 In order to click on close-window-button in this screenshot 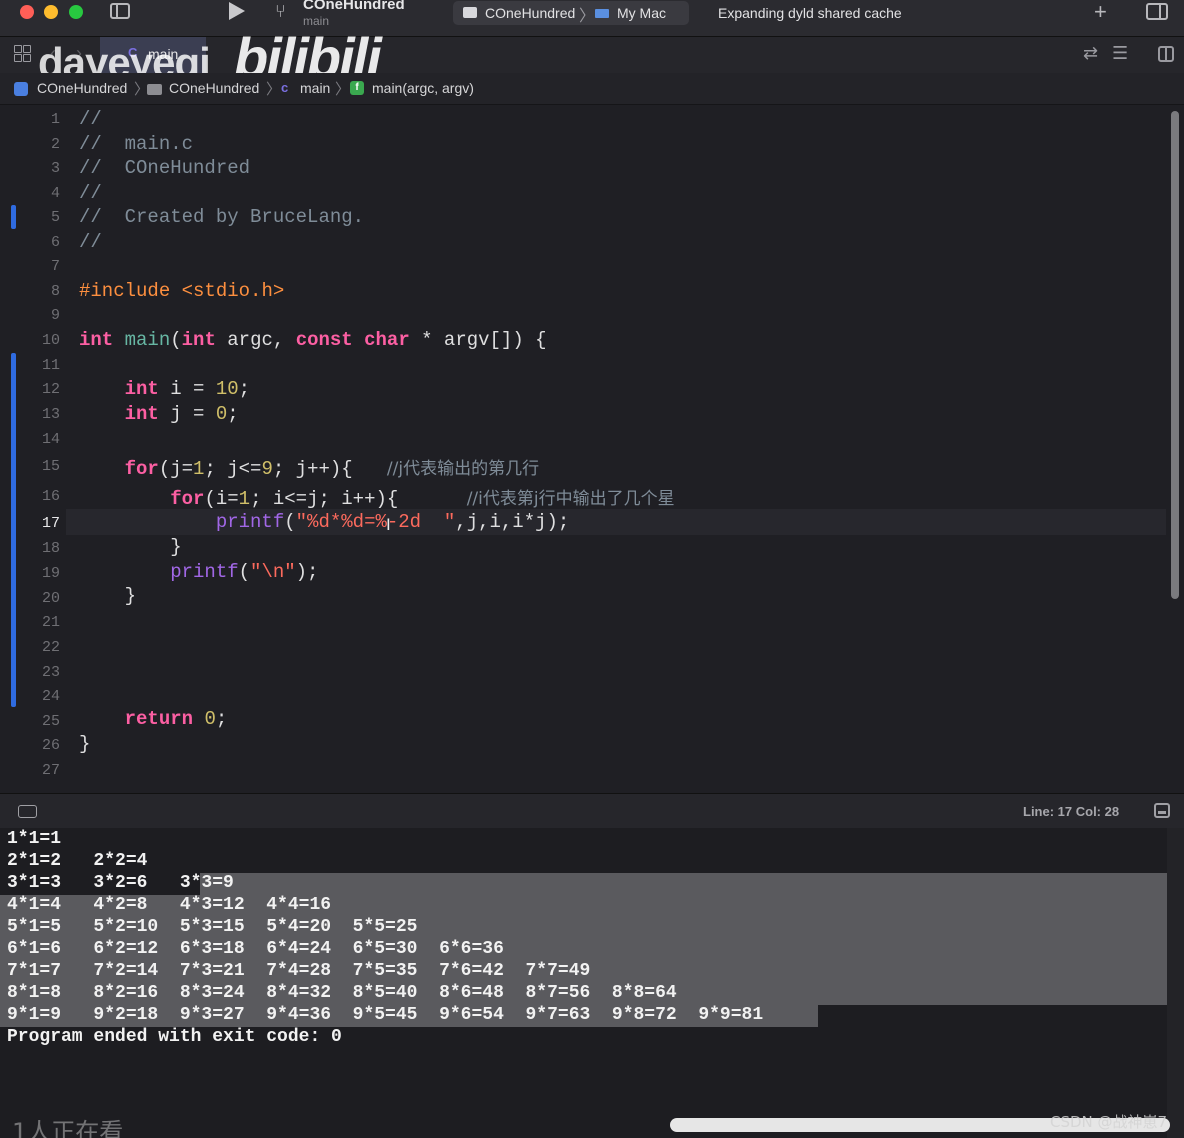, I will do `click(27, 12)`.